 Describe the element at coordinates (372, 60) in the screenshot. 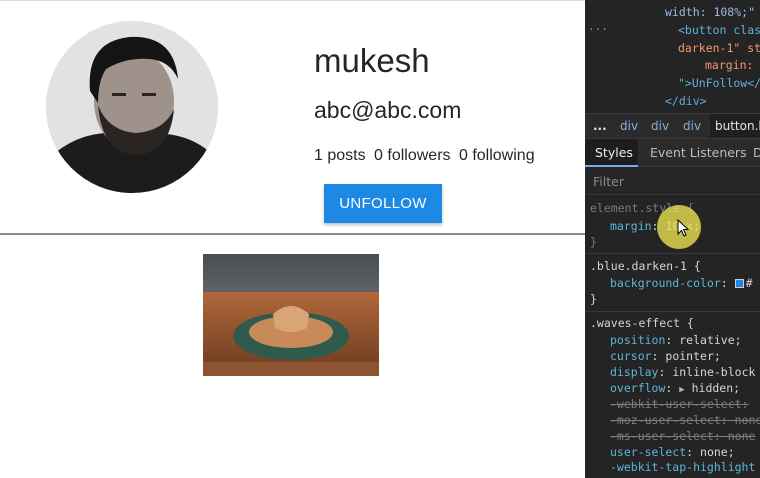

I see `profile-username: mukesh` at that location.